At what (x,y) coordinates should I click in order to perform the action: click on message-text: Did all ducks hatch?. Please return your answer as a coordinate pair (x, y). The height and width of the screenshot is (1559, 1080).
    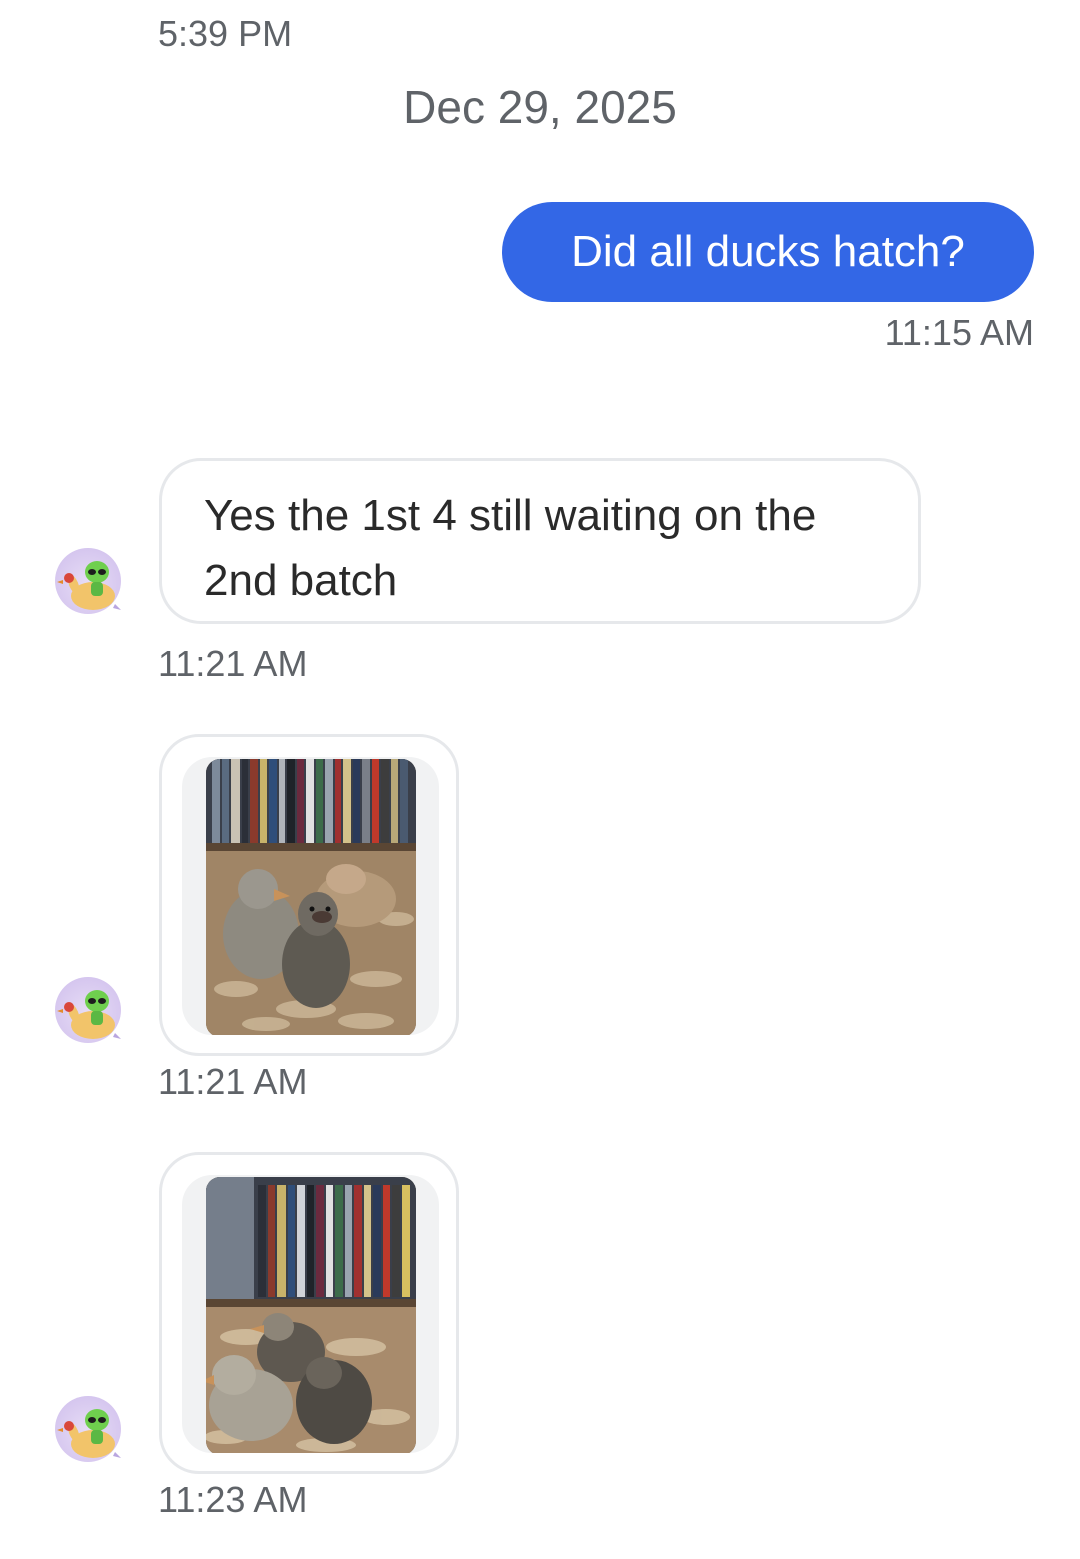
    Looking at the image, I should click on (768, 251).